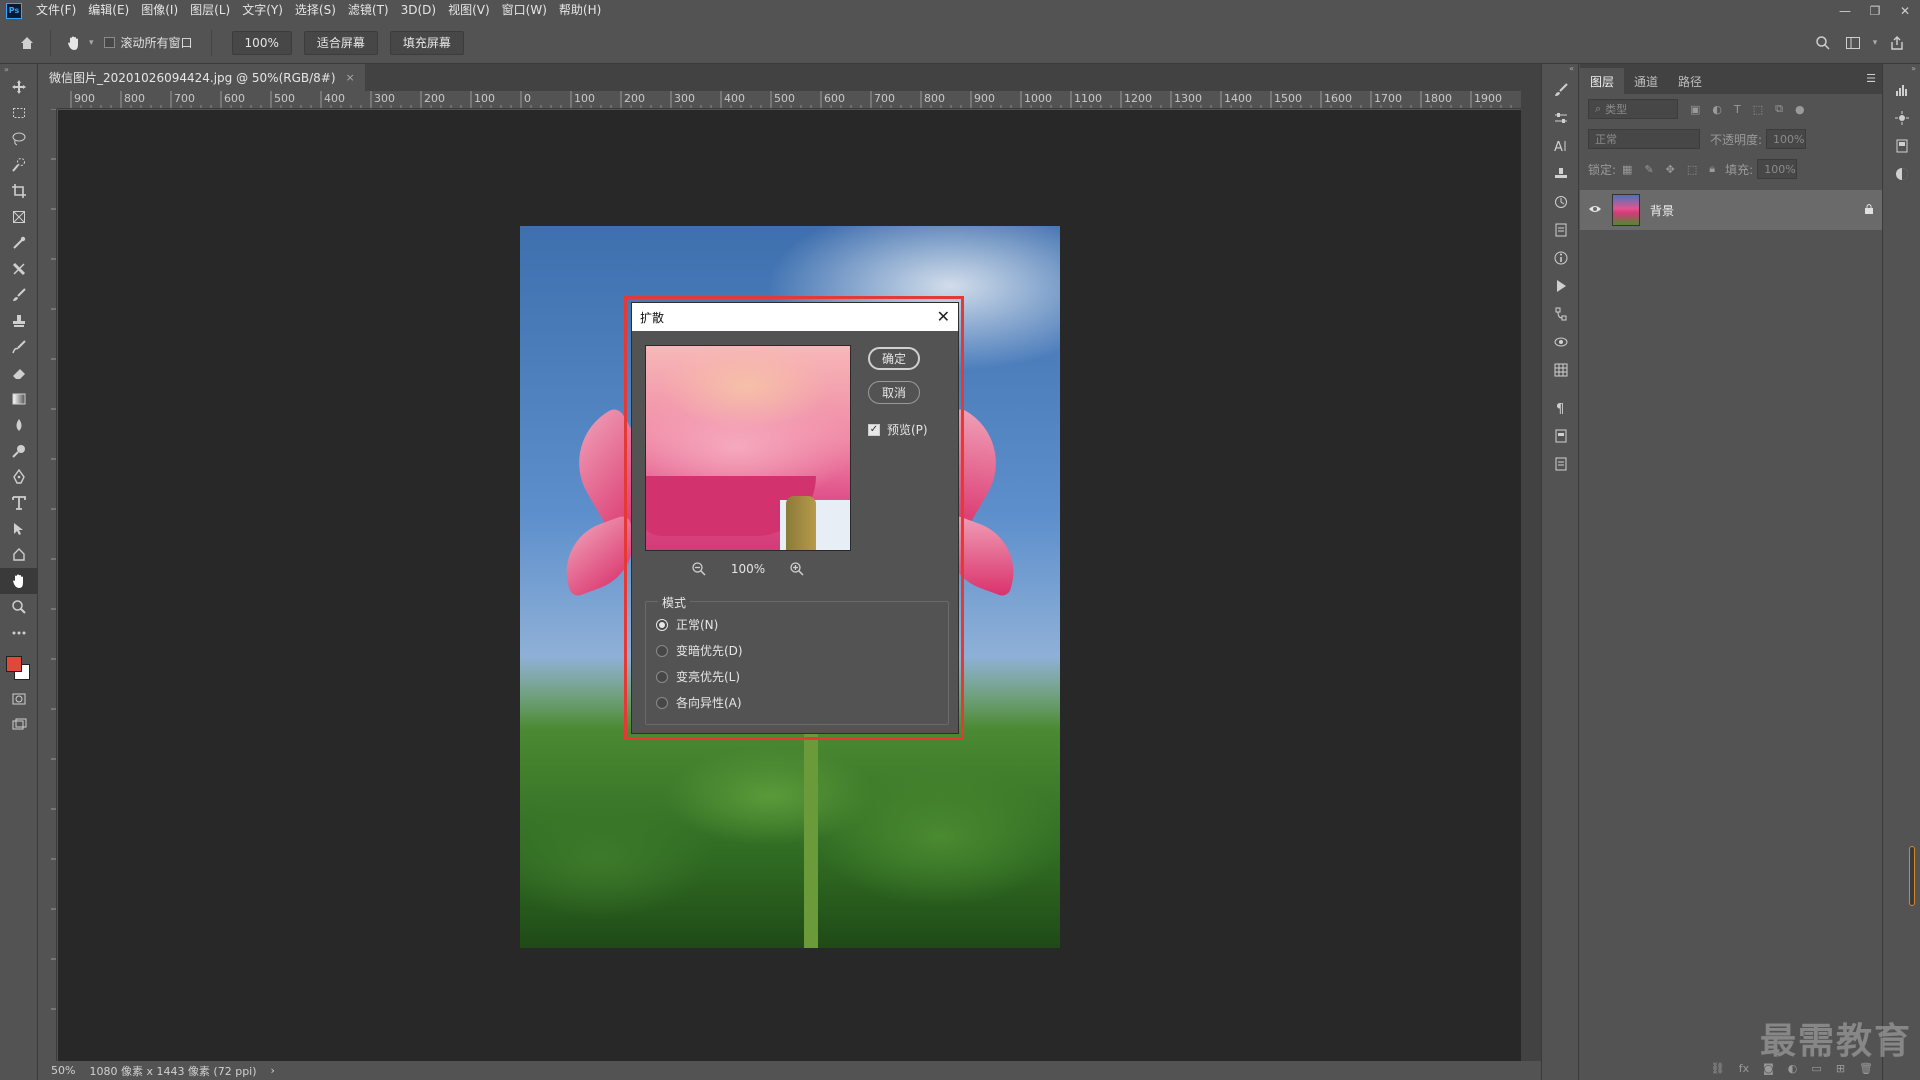 This screenshot has width=1920, height=1080. What do you see at coordinates (1712, 169) in the screenshot?
I see `lock-all-icon: 🔒︎` at bounding box center [1712, 169].